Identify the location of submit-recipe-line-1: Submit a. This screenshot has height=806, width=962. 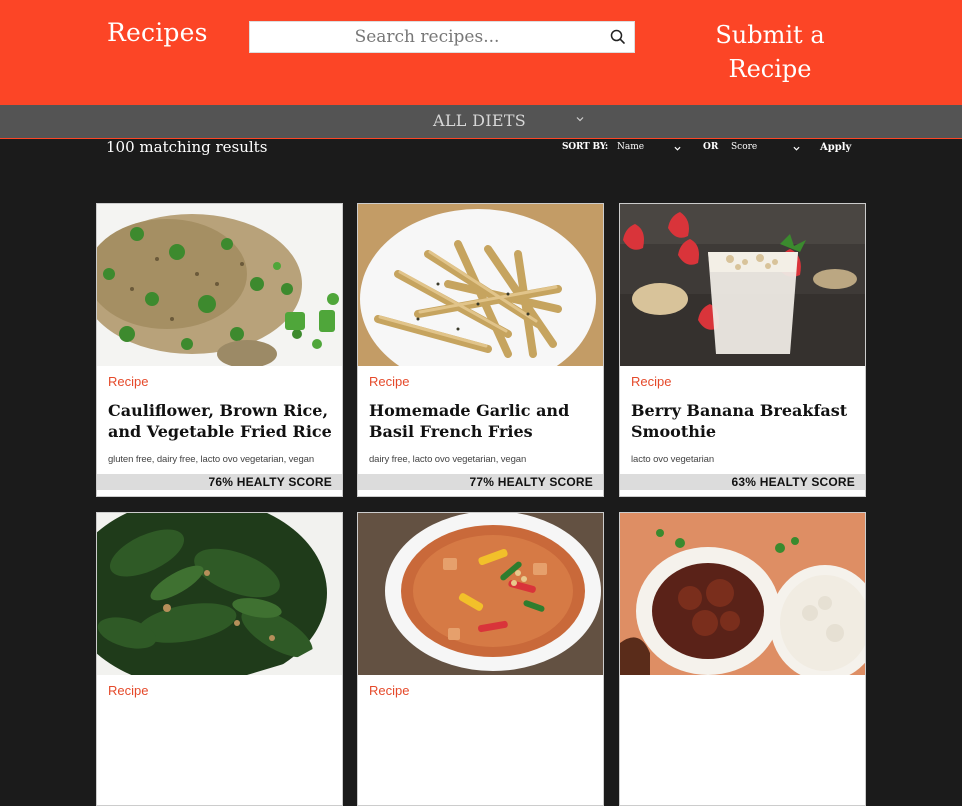
(770, 35).